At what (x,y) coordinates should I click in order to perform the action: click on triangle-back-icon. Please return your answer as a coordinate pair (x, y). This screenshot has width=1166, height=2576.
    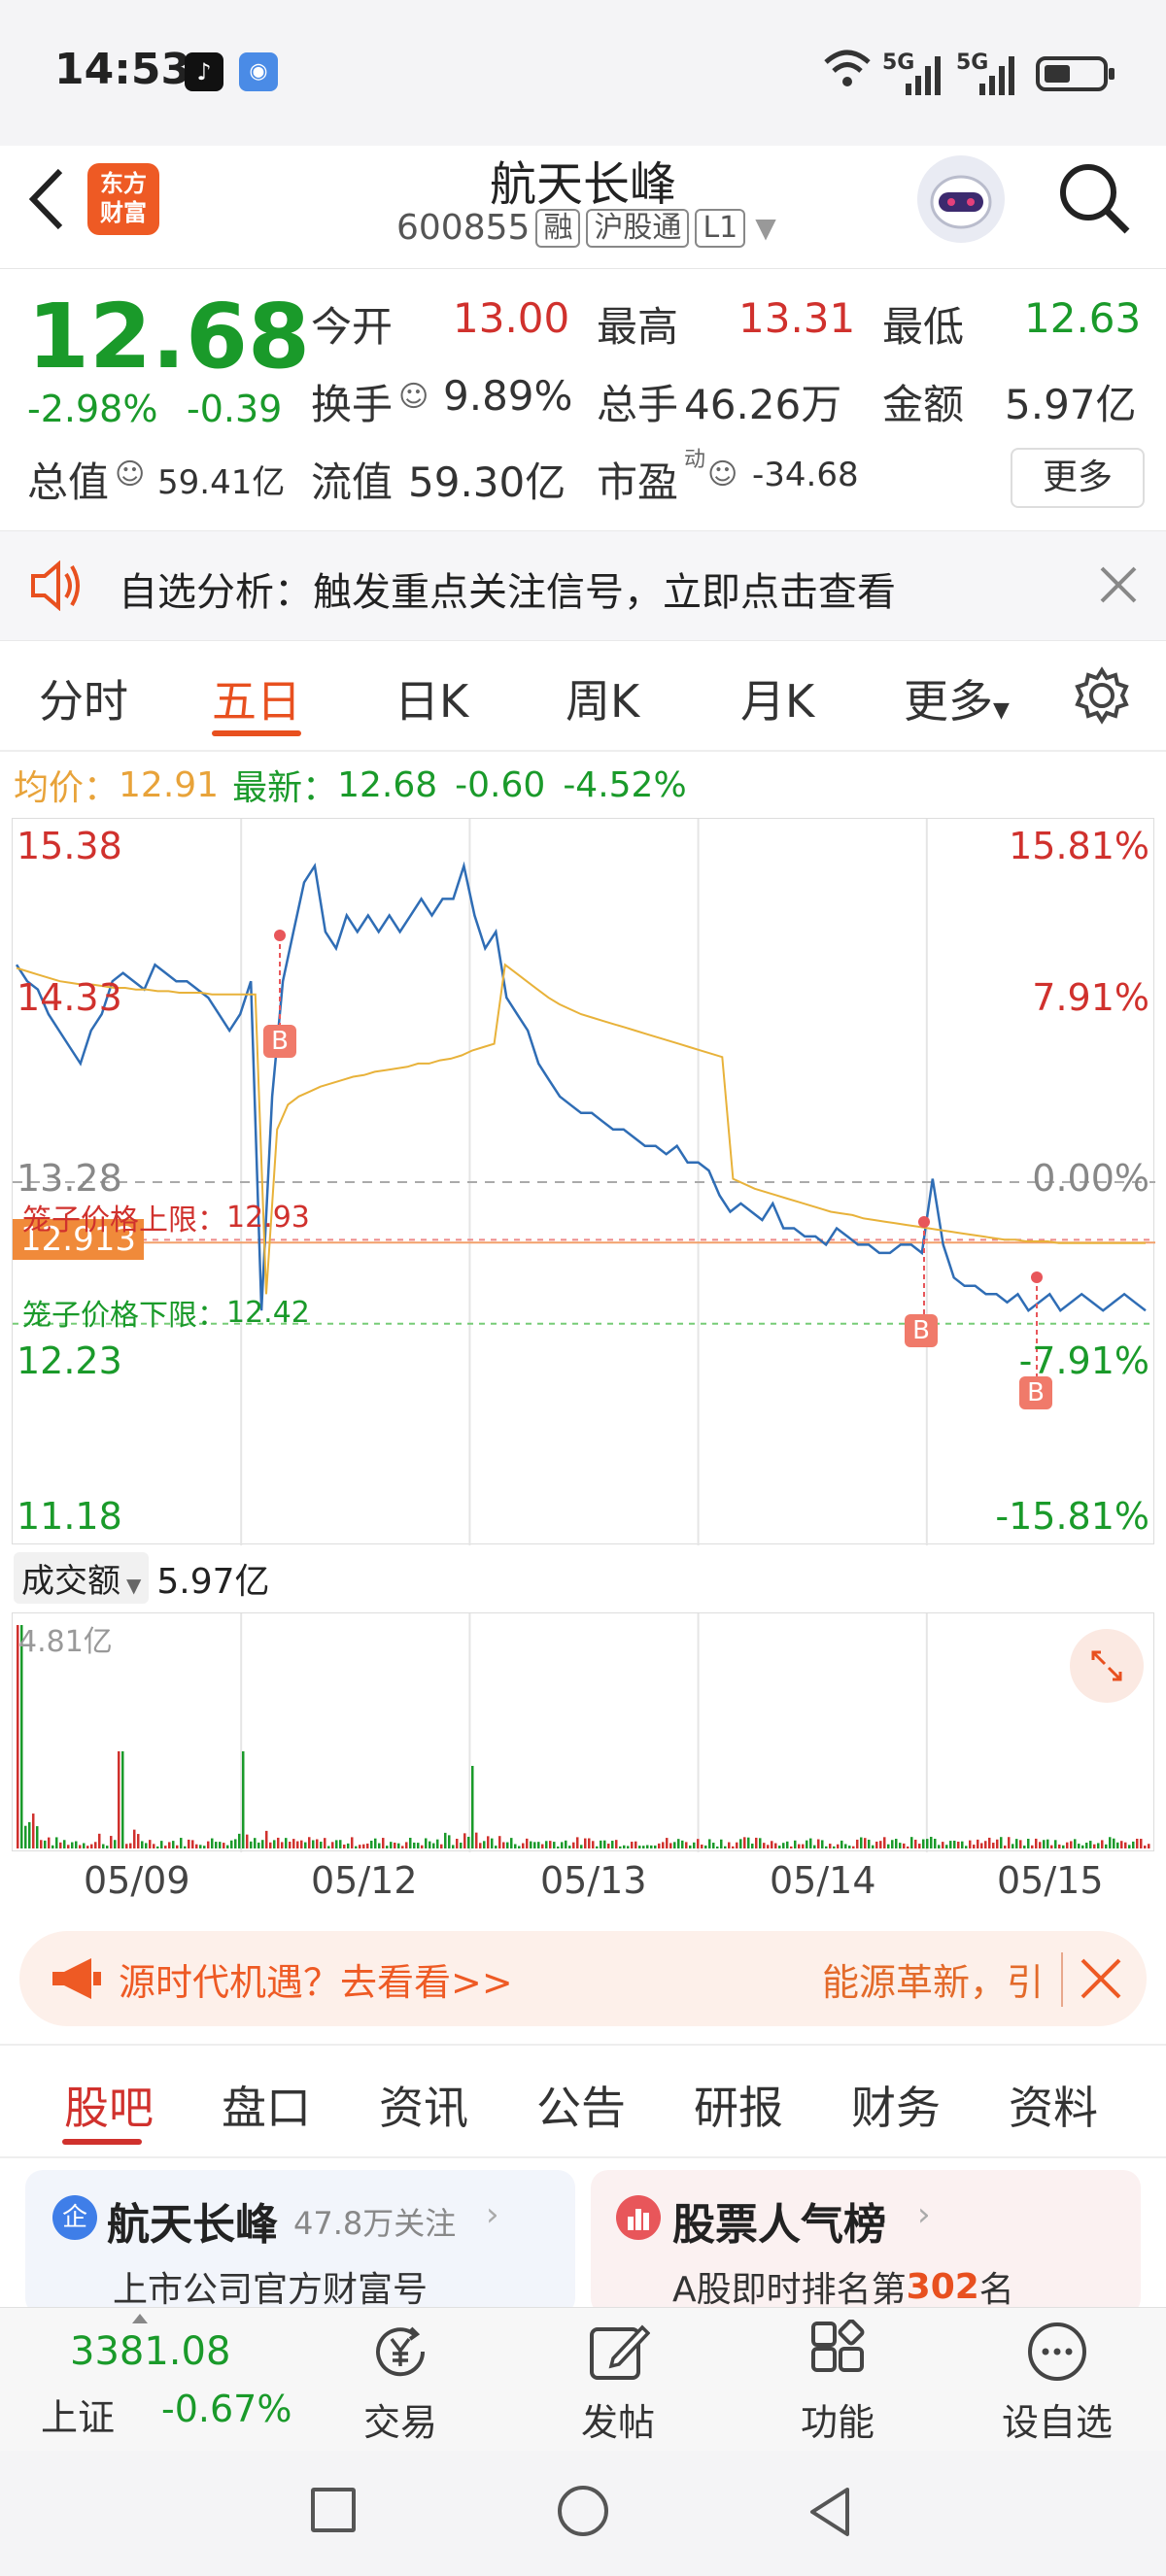
    Looking at the image, I should click on (829, 2512).